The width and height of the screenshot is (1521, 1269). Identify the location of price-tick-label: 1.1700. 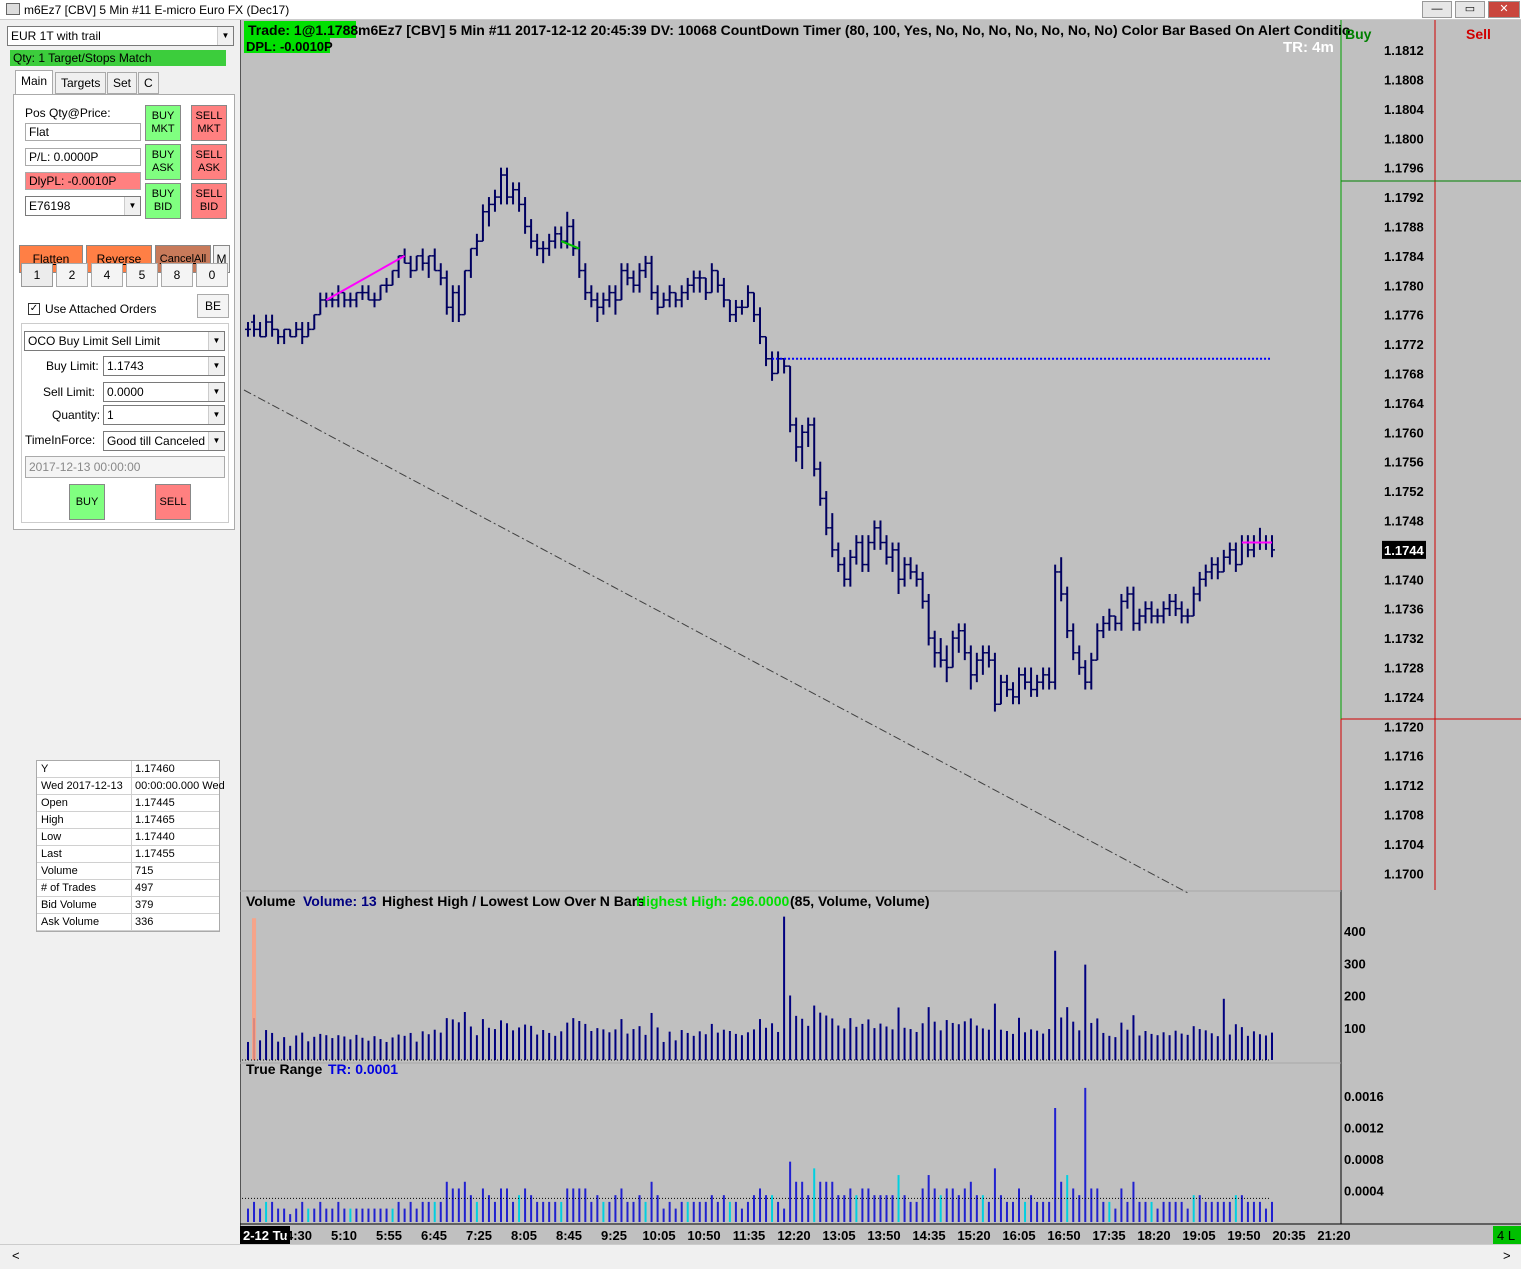
(1404, 873).